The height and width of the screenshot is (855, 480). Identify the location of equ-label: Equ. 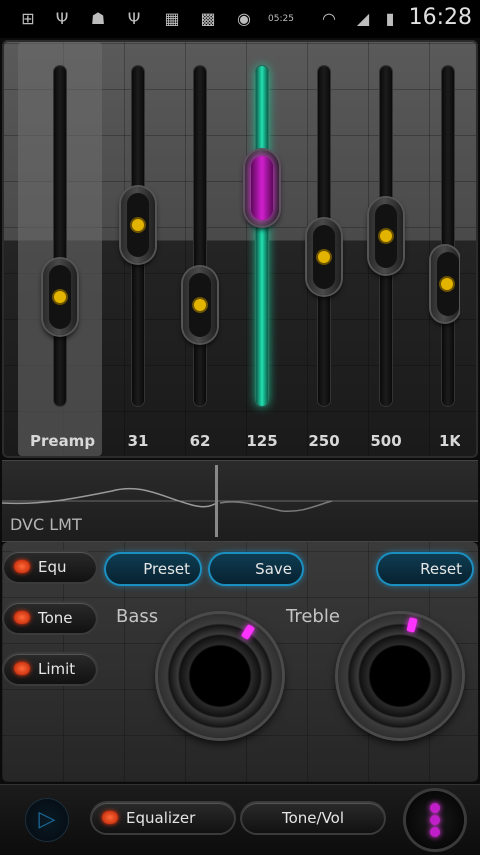
(52, 567).